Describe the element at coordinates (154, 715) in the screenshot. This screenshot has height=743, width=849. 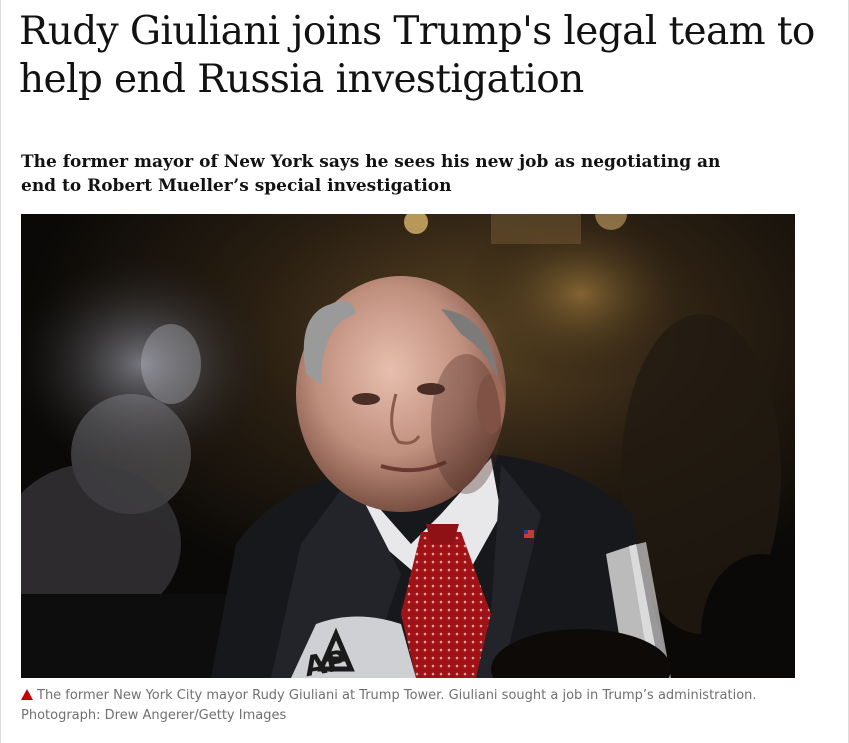
I see `photo-credit: Photograph: Drew Angerer/Getty Images` at that location.